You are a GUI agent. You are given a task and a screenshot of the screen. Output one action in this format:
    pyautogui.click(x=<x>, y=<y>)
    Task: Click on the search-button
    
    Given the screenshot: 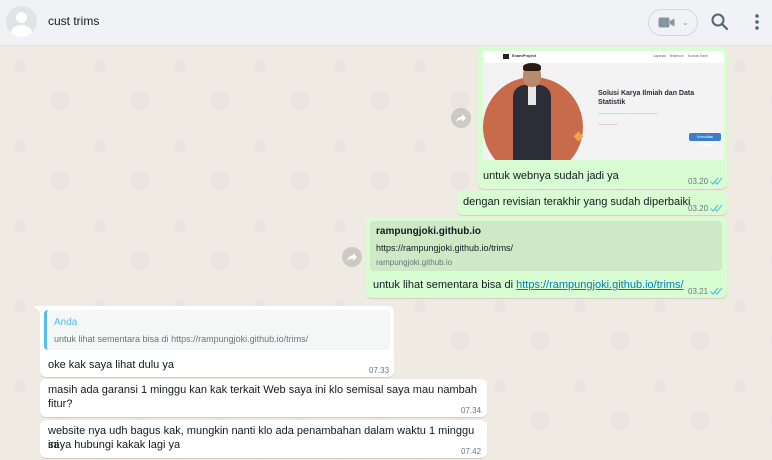 What is the action you would take?
    pyautogui.click(x=720, y=22)
    